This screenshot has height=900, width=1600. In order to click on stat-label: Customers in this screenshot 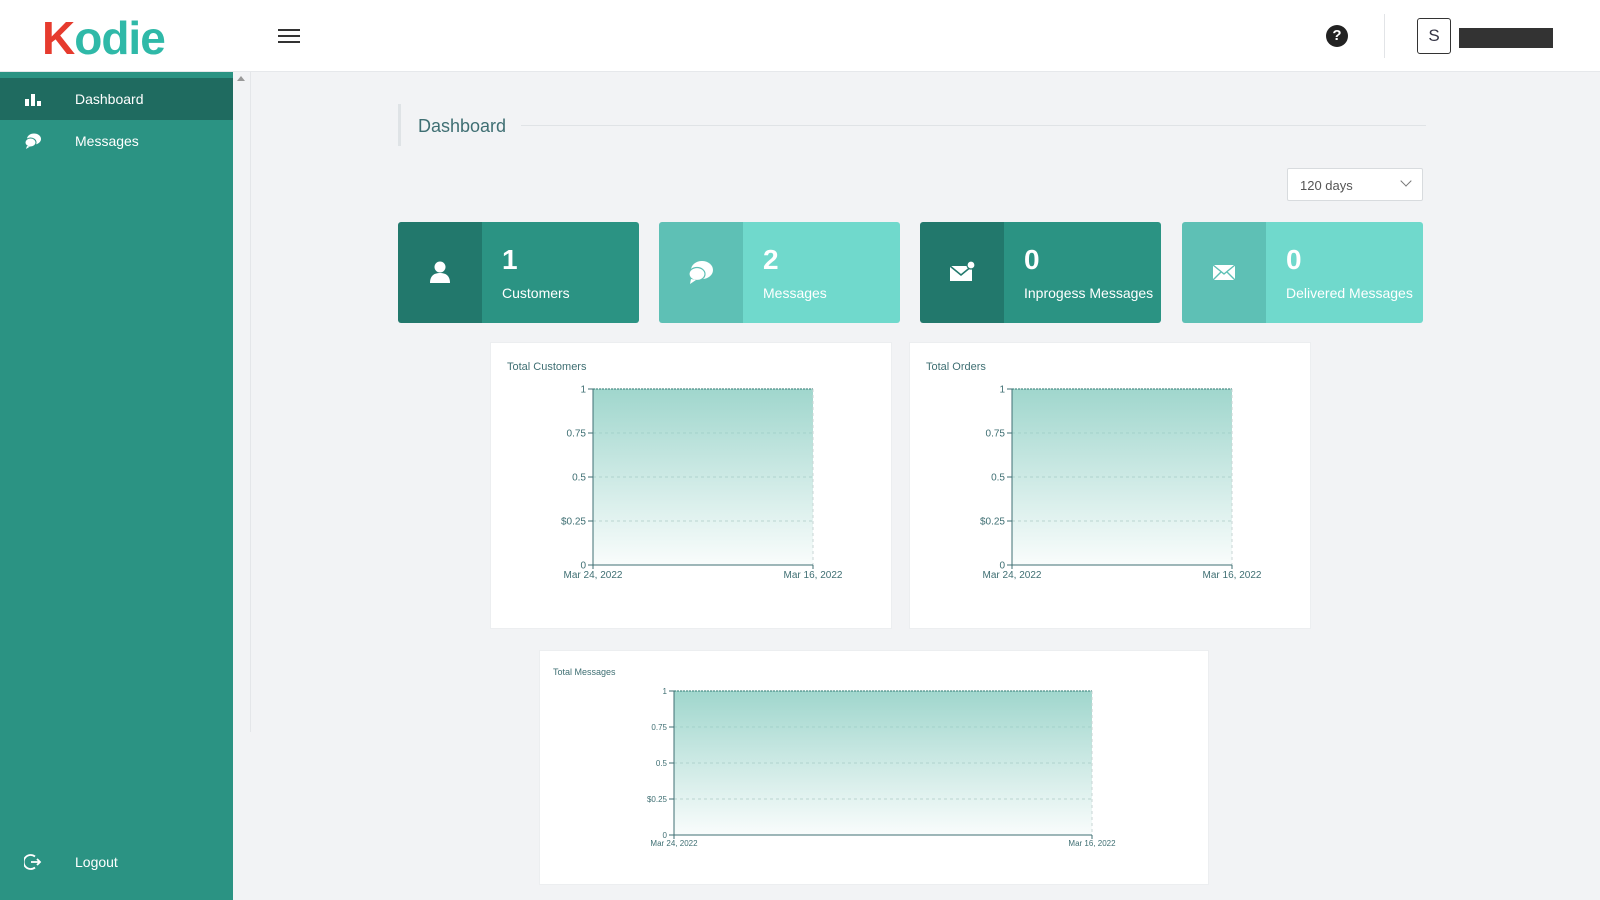, I will do `click(536, 293)`.